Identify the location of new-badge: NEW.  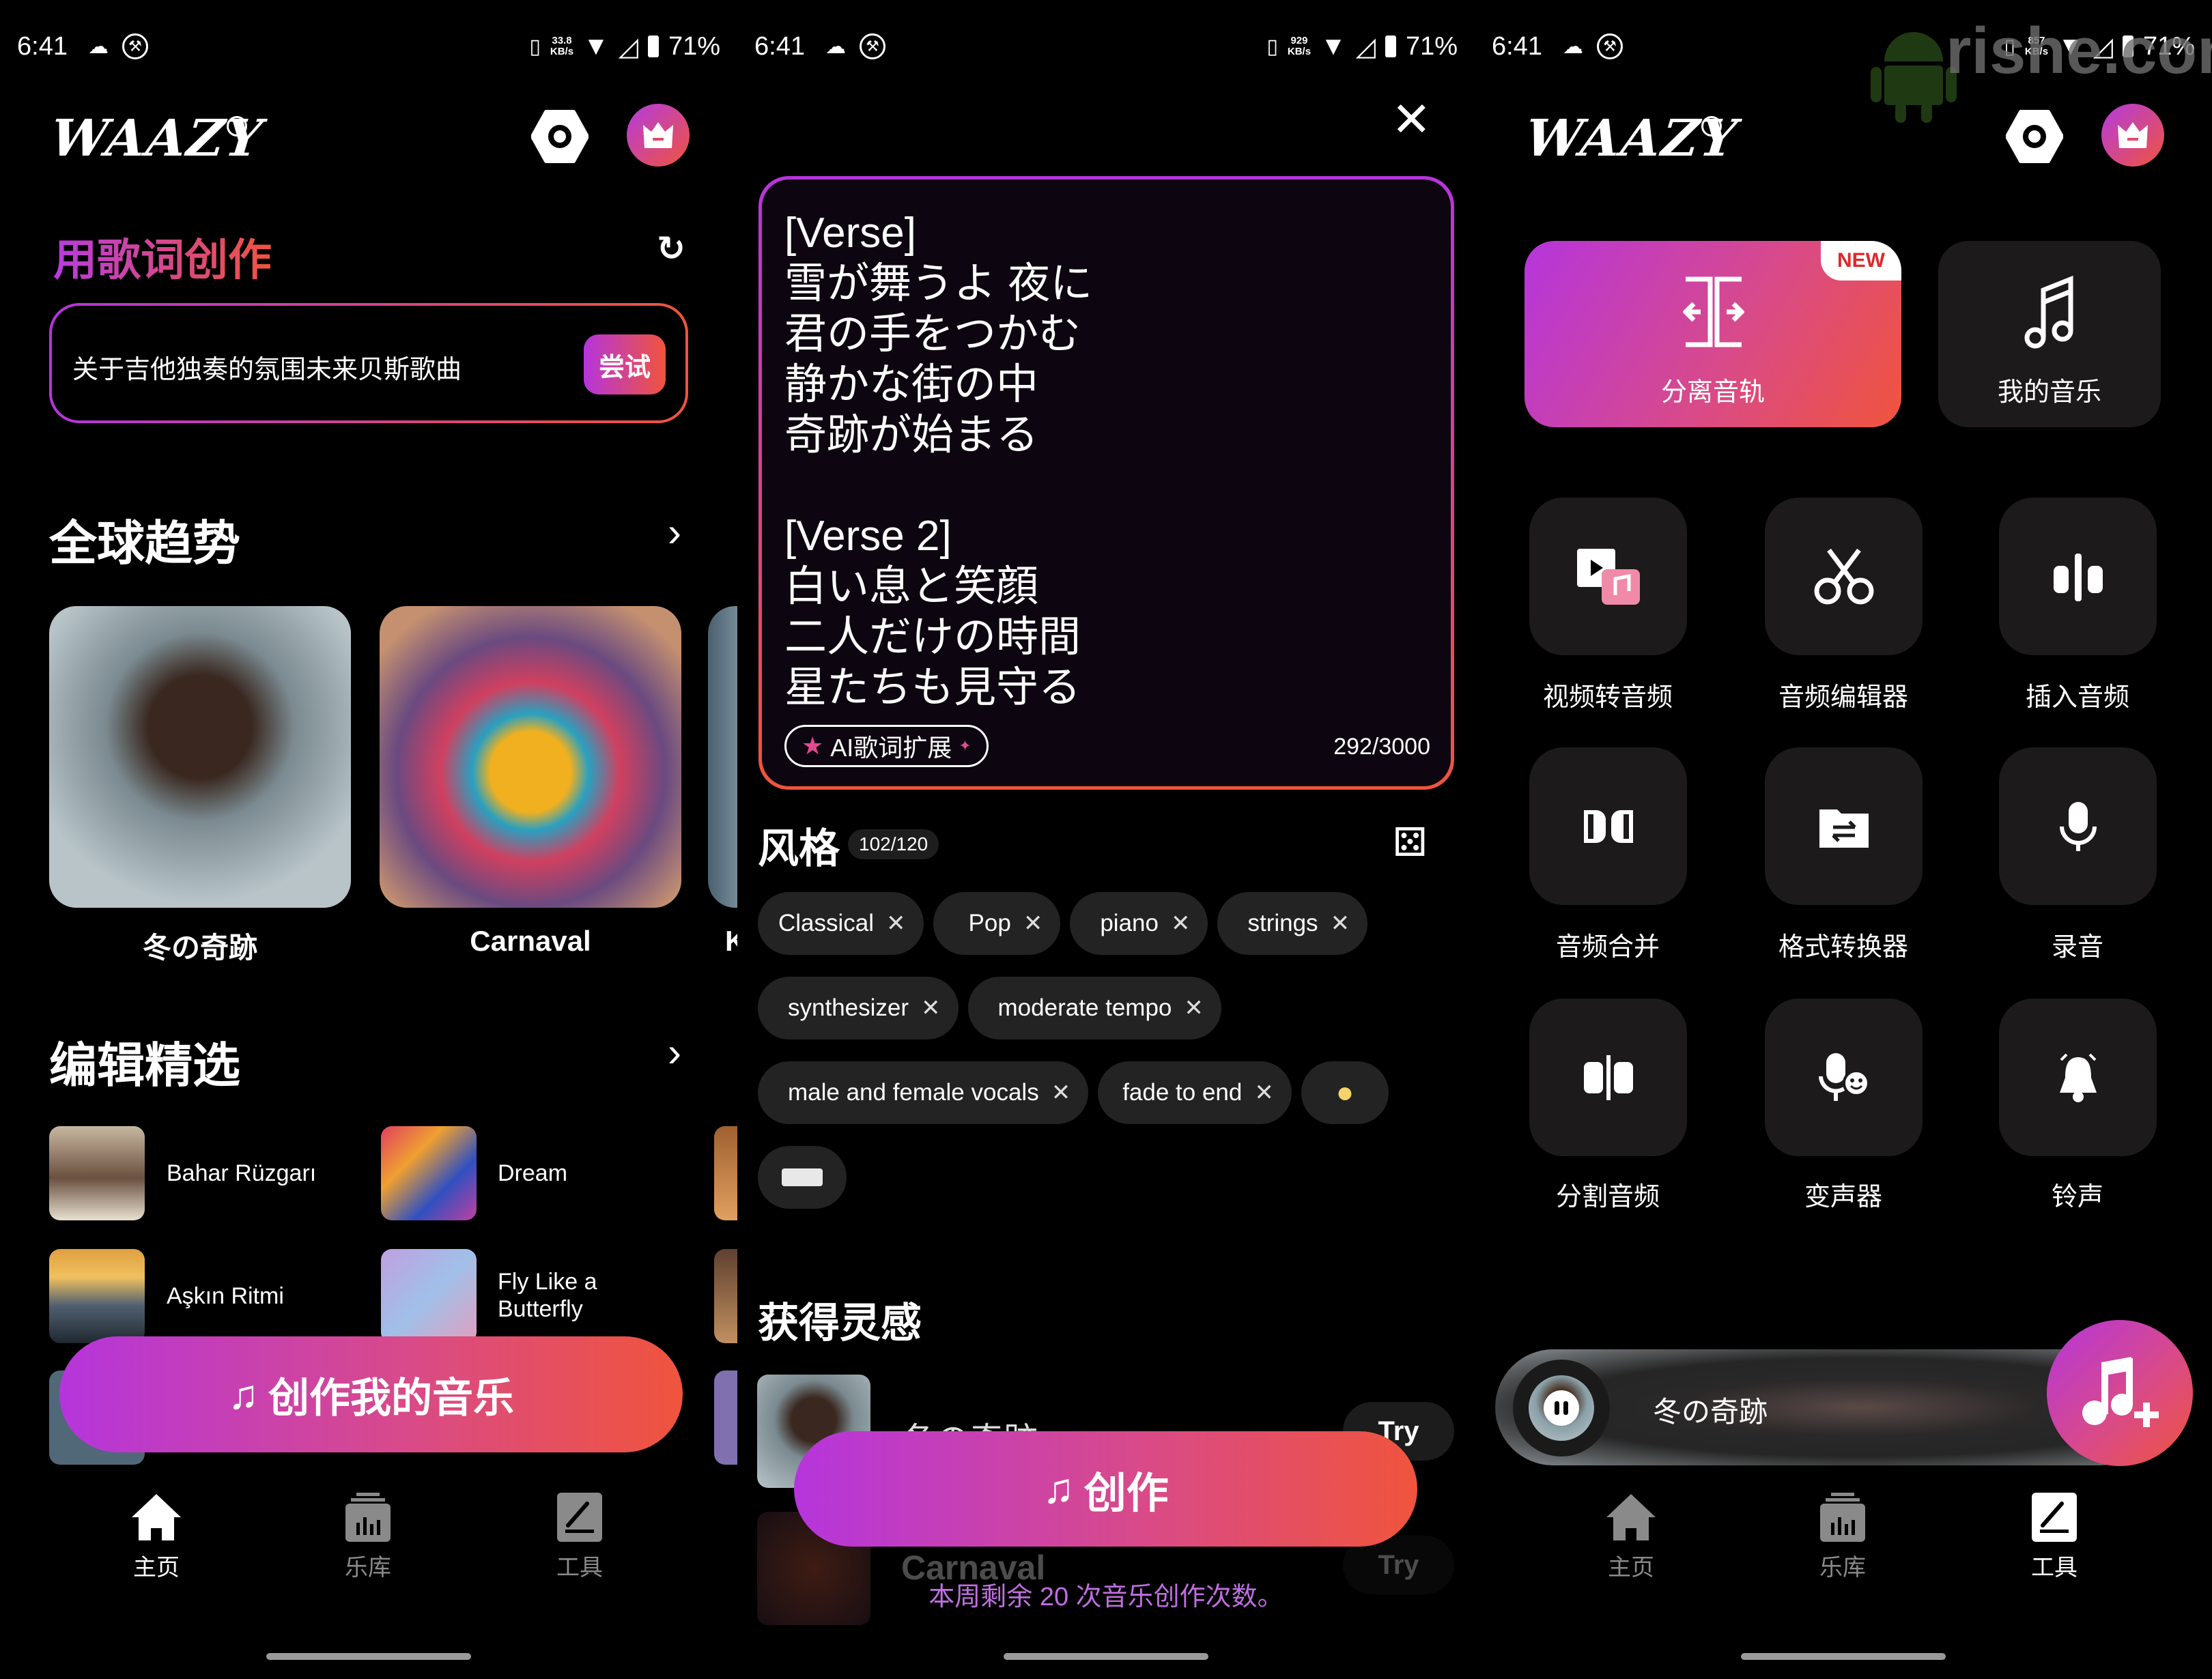
(1861, 261).